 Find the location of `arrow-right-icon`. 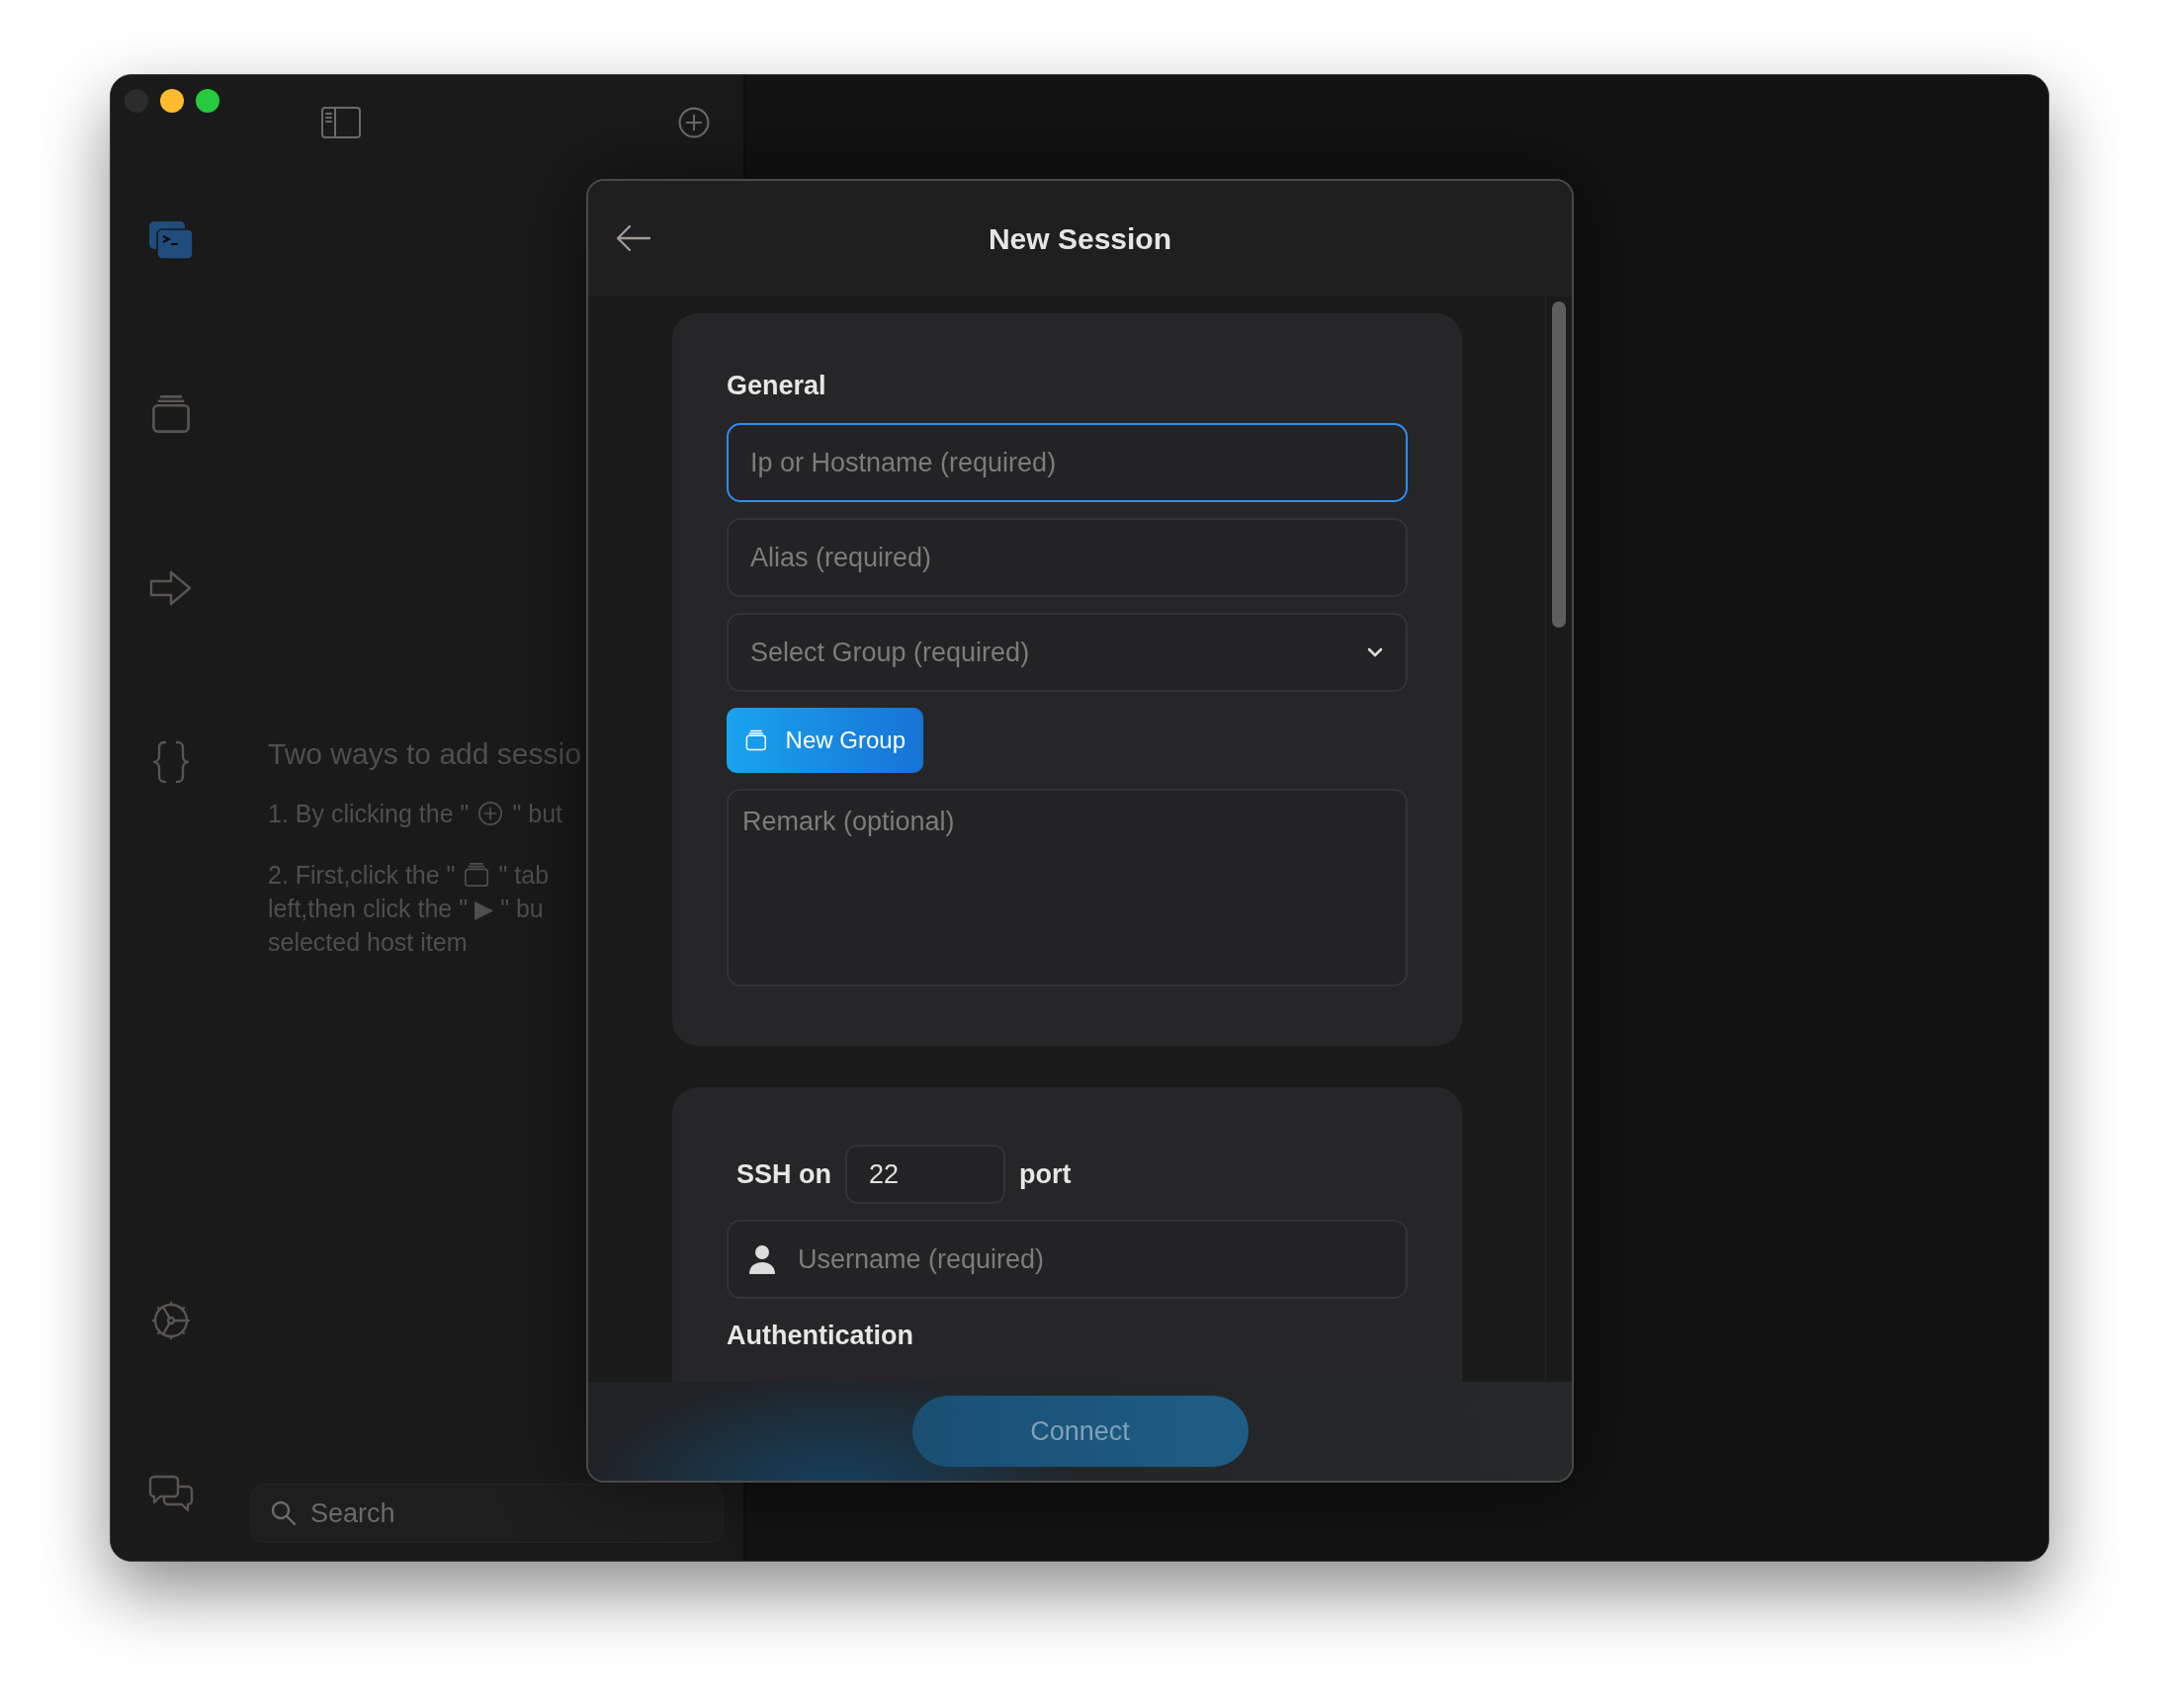

arrow-right-icon is located at coordinates (171, 588).